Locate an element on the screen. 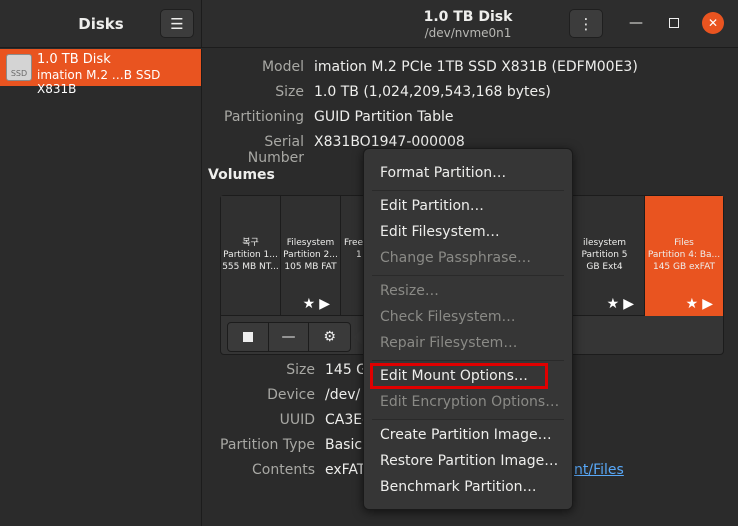 The width and height of the screenshot is (738, 526). maximize-icon is located at coordinates (674, 23).